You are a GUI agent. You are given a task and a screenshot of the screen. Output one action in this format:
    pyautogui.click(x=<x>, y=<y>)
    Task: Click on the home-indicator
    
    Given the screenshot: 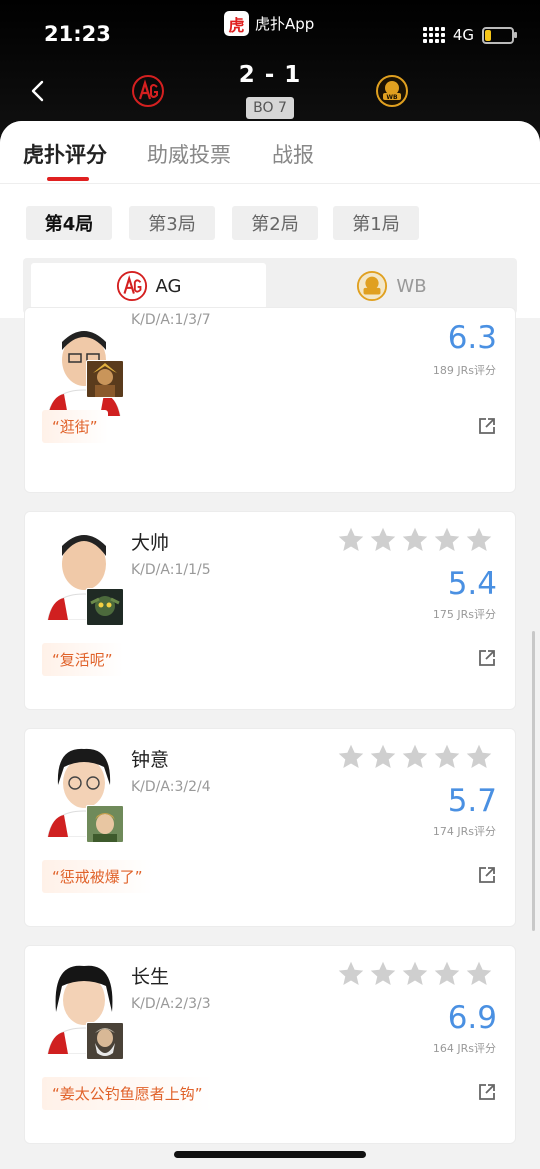 What is the action you would take?
    pyautogui.click(x=270, y=1154)
    